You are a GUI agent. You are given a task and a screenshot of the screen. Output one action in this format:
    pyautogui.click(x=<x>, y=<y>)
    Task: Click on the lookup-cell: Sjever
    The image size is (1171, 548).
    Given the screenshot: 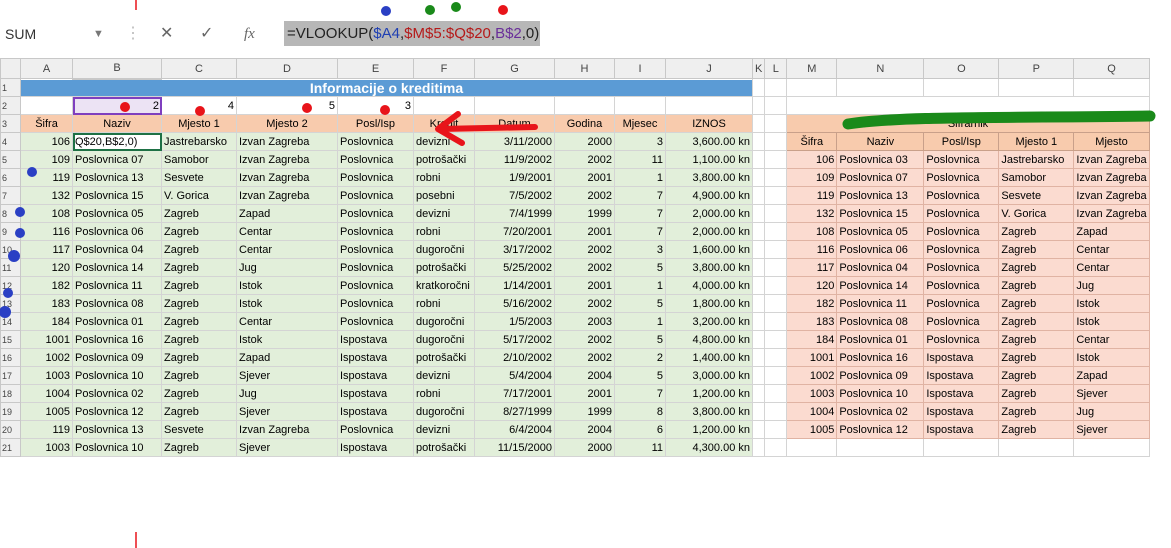 What is the action you would take?
    pyautogui.click(x=1111, y=393)
    